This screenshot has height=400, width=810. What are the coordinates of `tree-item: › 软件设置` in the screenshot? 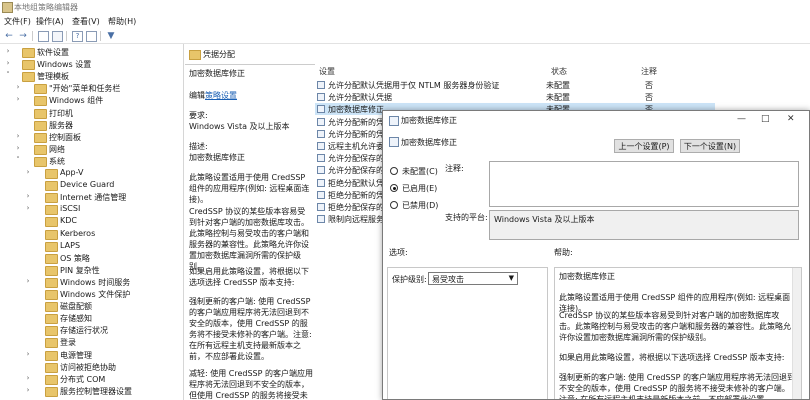 It's located at (91, 52).